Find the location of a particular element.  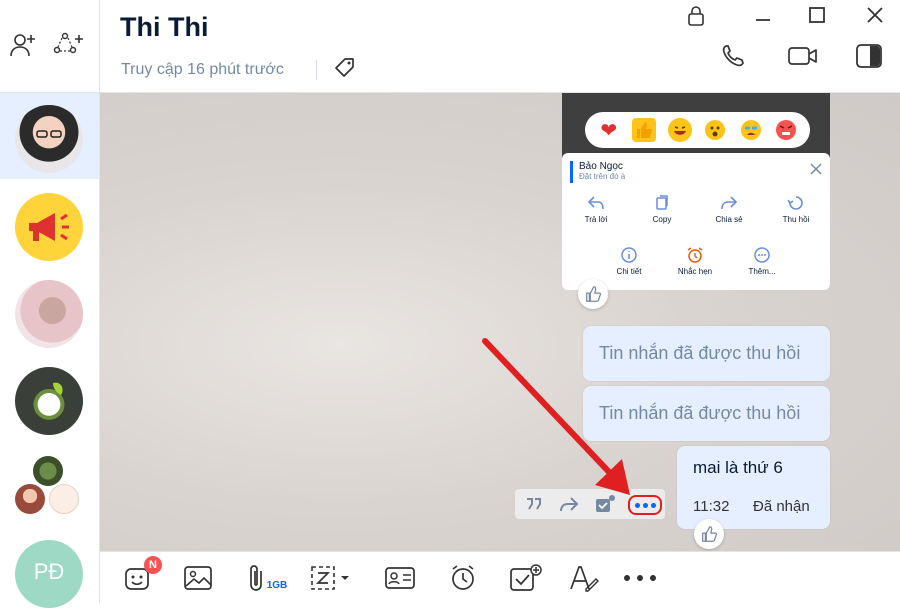

screenshot-button is located at coordinates (333, 578).